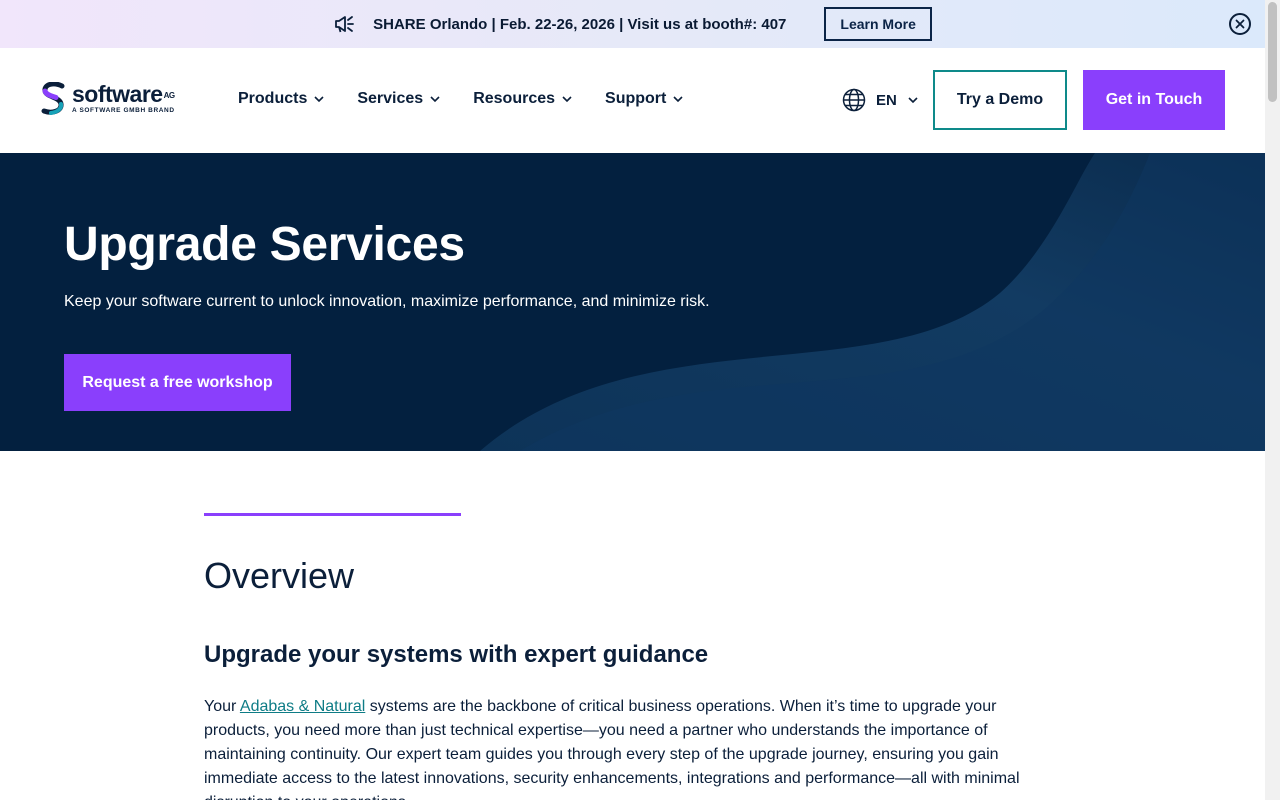 This screenshot has width=1280, height=800. I want to click on page-title: Upgrade Services, so click(264, 244).